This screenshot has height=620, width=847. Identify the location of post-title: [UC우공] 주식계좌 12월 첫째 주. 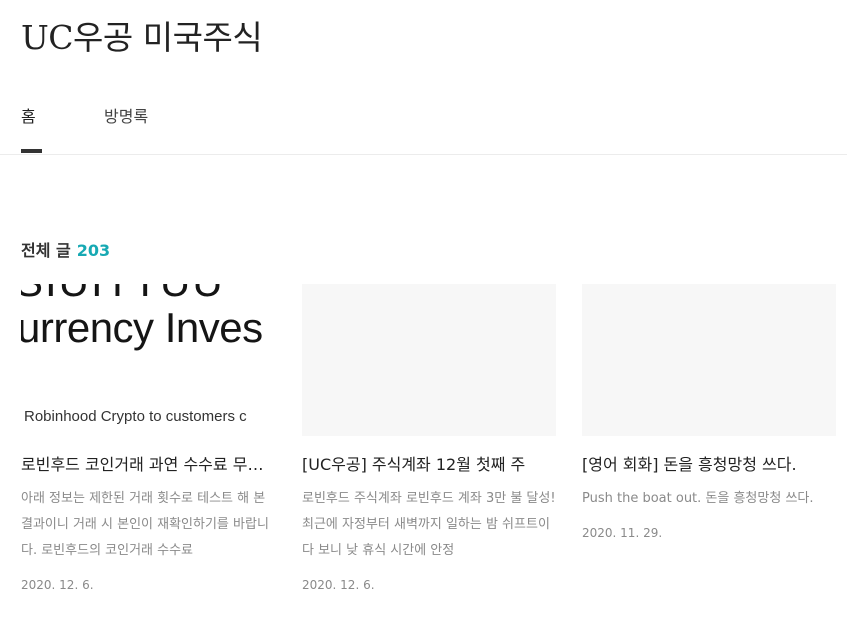
(429, 465).